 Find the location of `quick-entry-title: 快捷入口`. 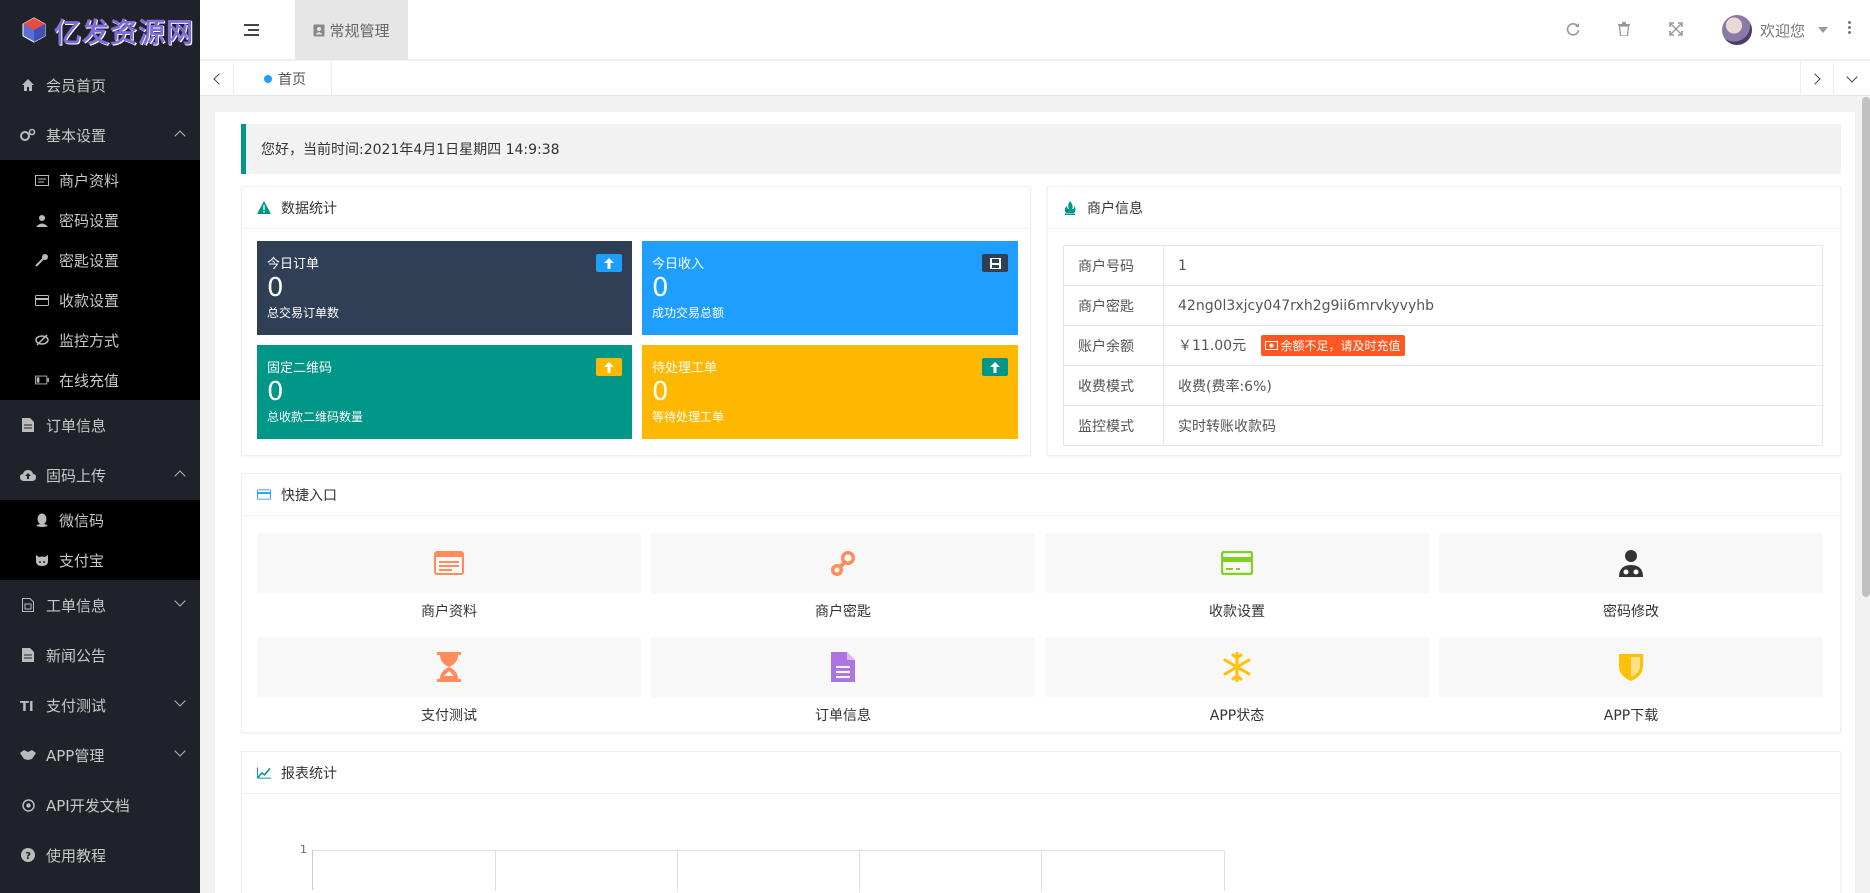

quick-entry-title: 快捷入口 is located at coordinates (309, 495).